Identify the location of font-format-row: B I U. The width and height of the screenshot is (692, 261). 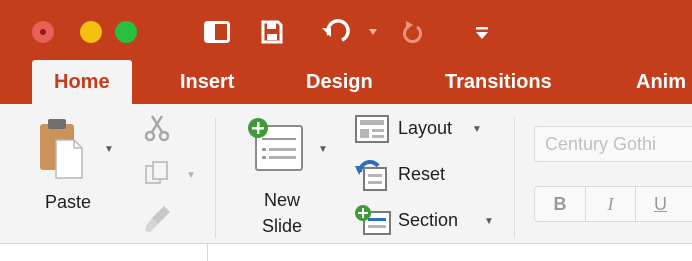
(613, 204).